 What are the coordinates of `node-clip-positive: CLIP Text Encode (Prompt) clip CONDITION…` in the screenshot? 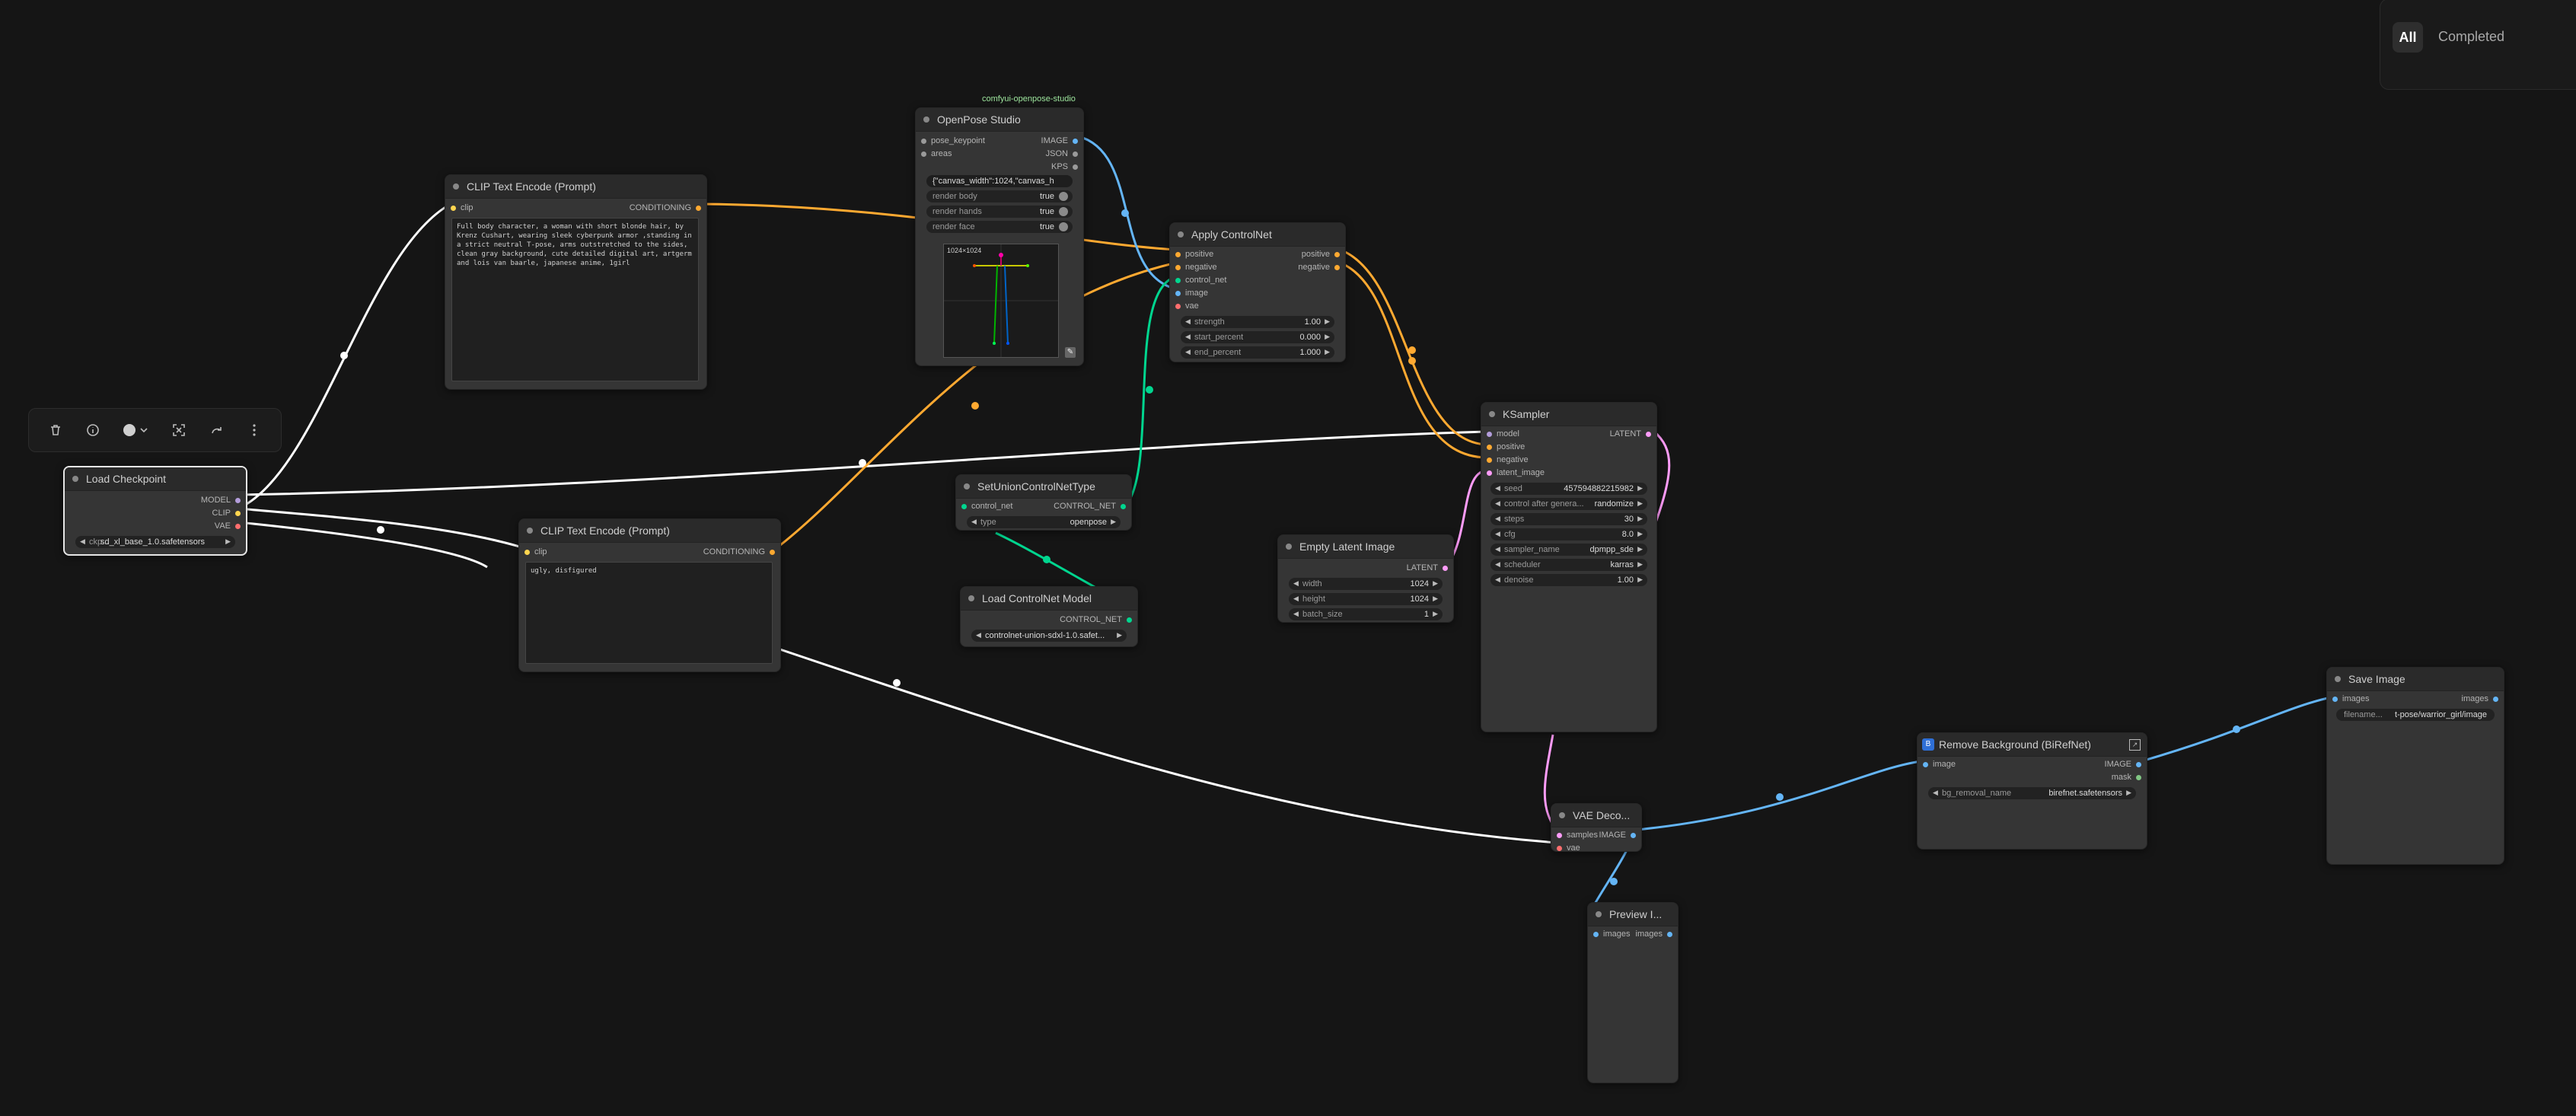 It's located at (576, 282).